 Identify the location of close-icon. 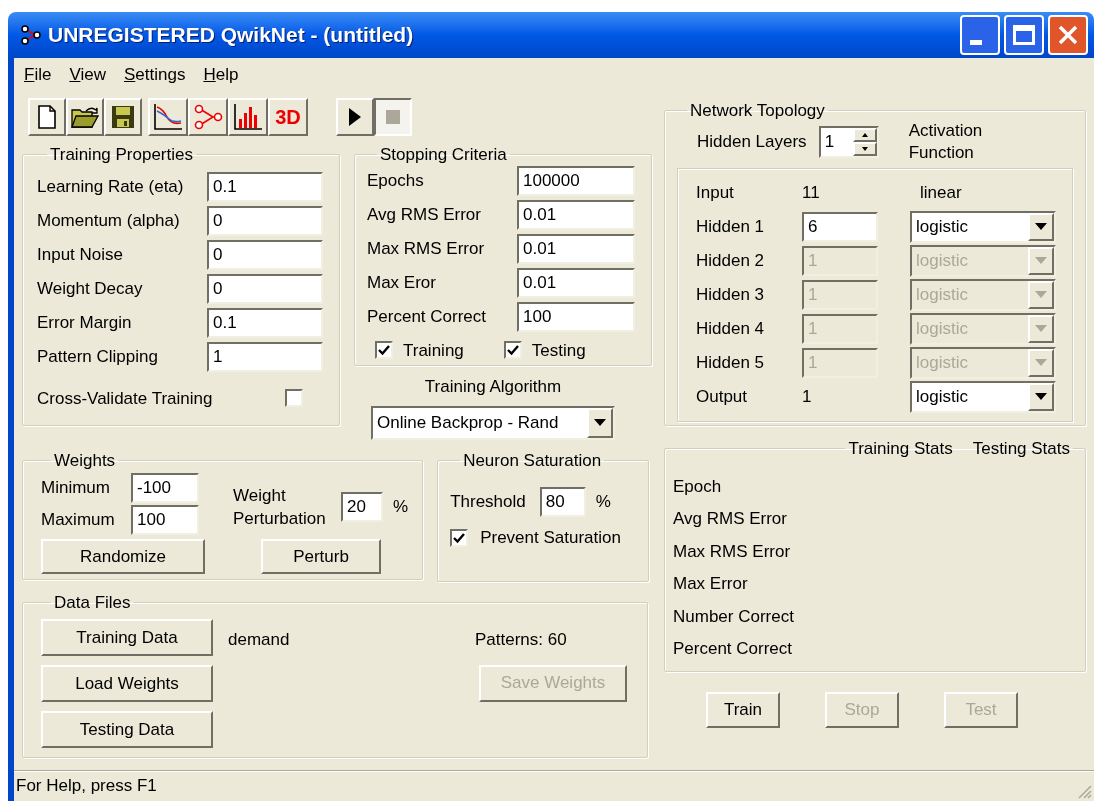
(1068, 35).